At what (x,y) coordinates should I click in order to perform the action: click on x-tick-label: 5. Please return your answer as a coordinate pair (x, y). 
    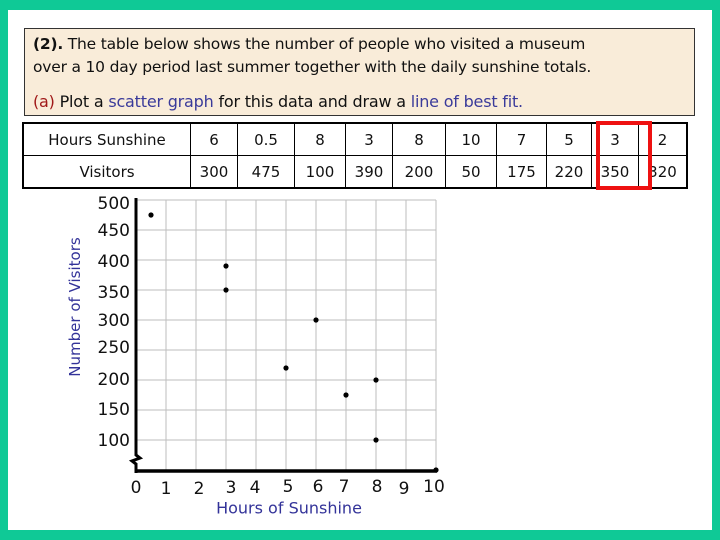
    Looking at the image, I should click on (288, 487).